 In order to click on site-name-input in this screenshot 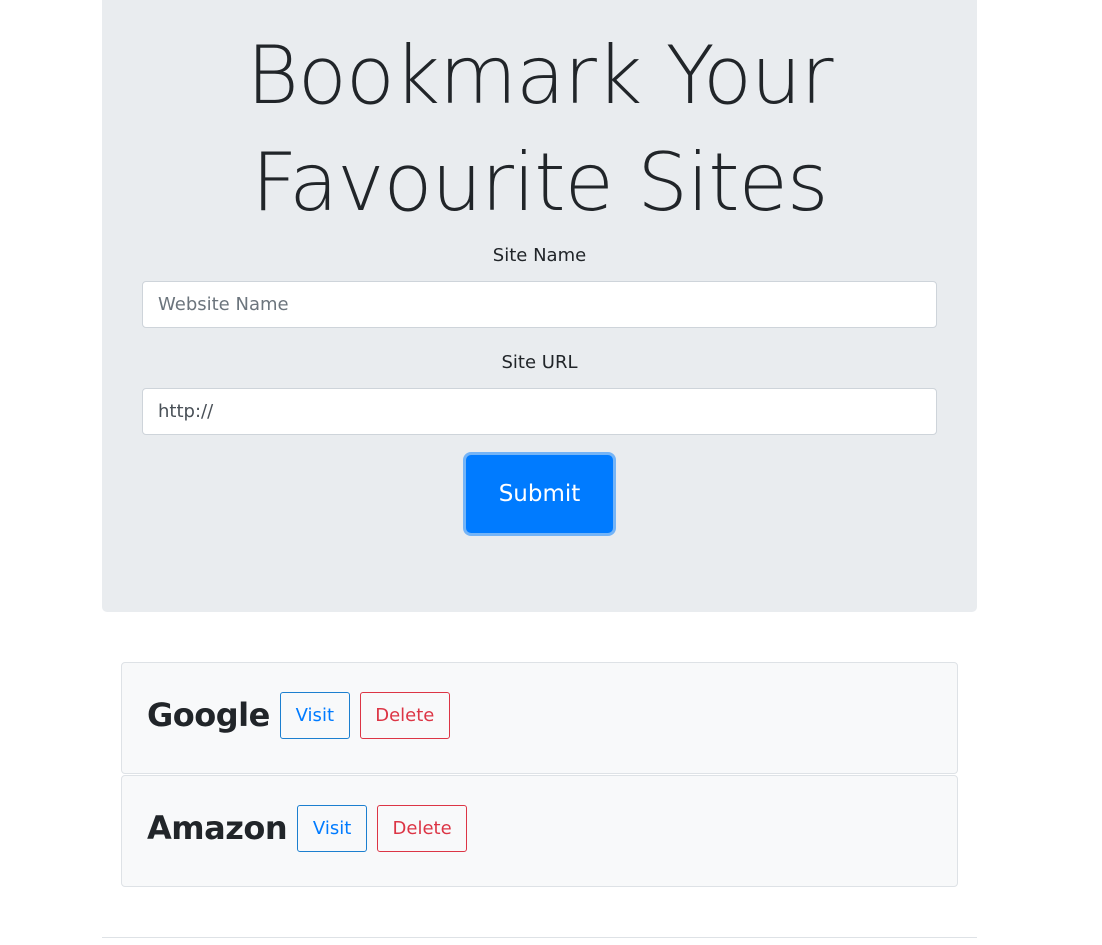, I will do `click(539, 304)`.